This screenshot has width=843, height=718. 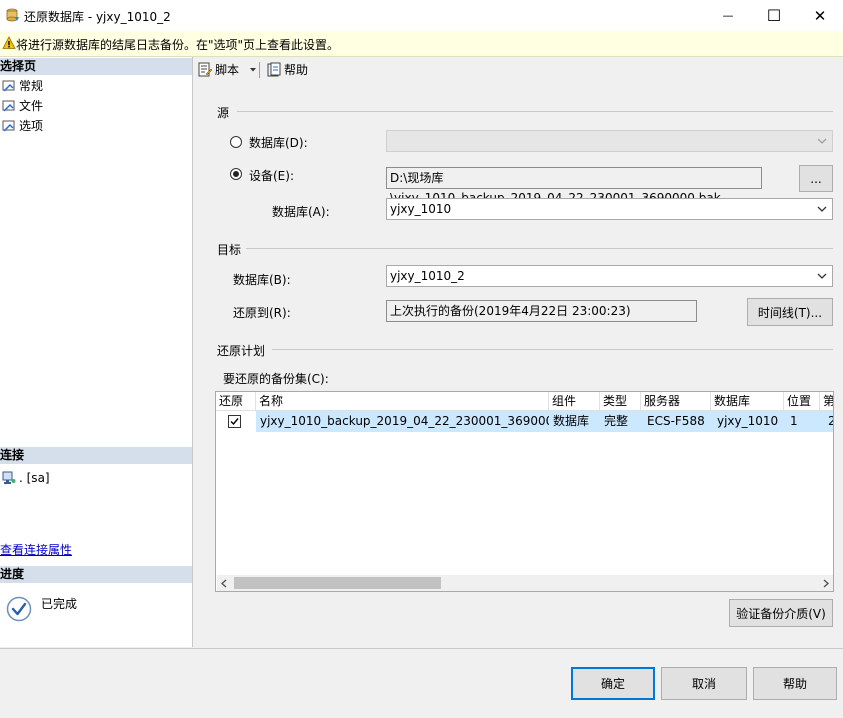 I want to click on target-divider, so click(x=539, y=248).